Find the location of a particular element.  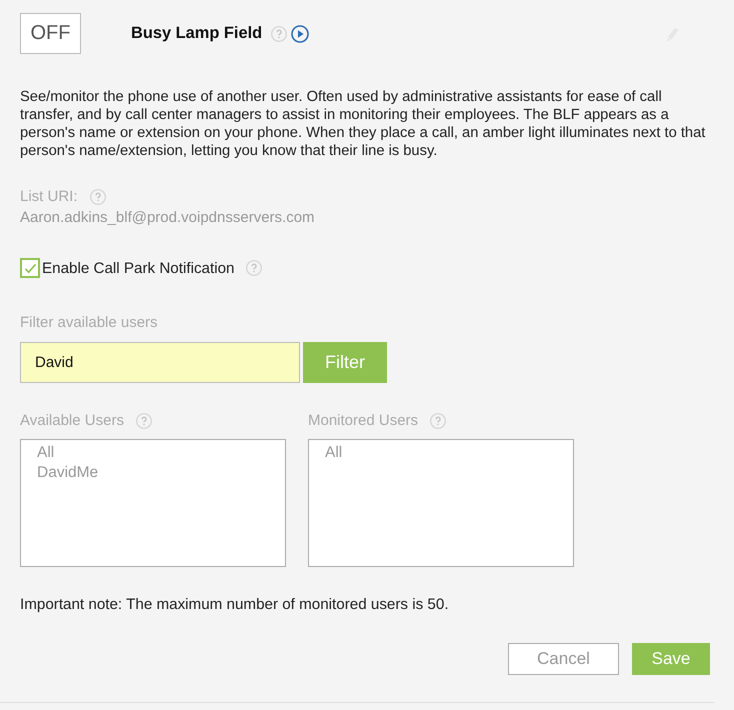

checkbox is located at coordinates (30, 268).